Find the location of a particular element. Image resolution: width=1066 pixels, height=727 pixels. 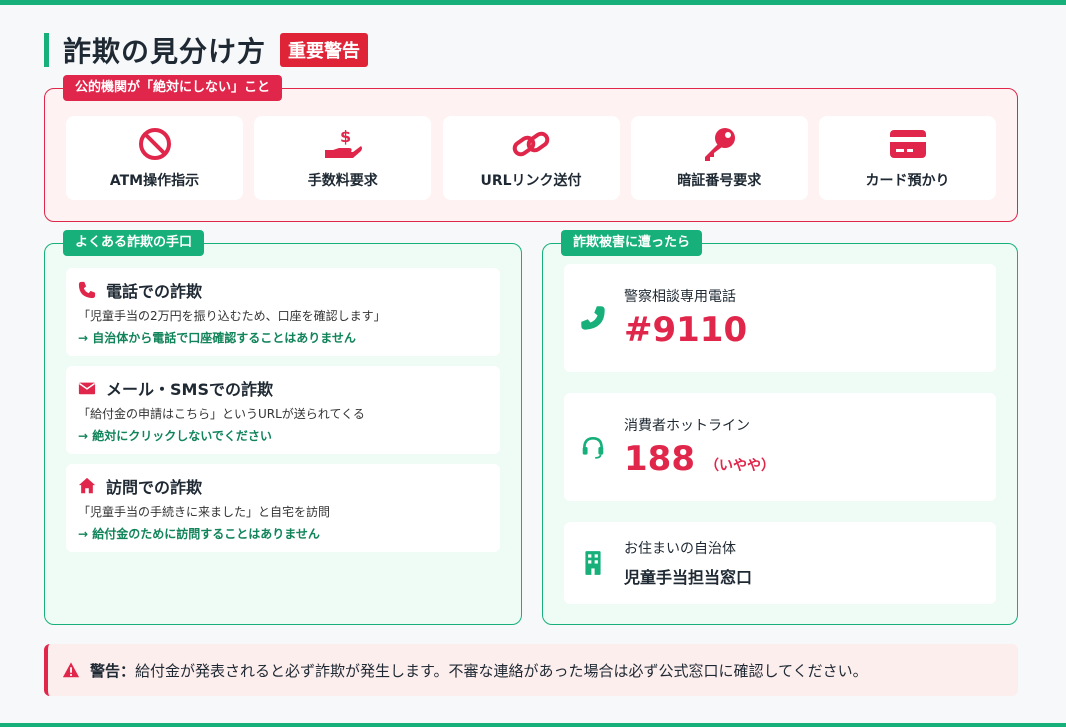

tactic-desc: 「児童手当の手続きに来ました」と自宅を訪問 is located at coordinates (204, 512).